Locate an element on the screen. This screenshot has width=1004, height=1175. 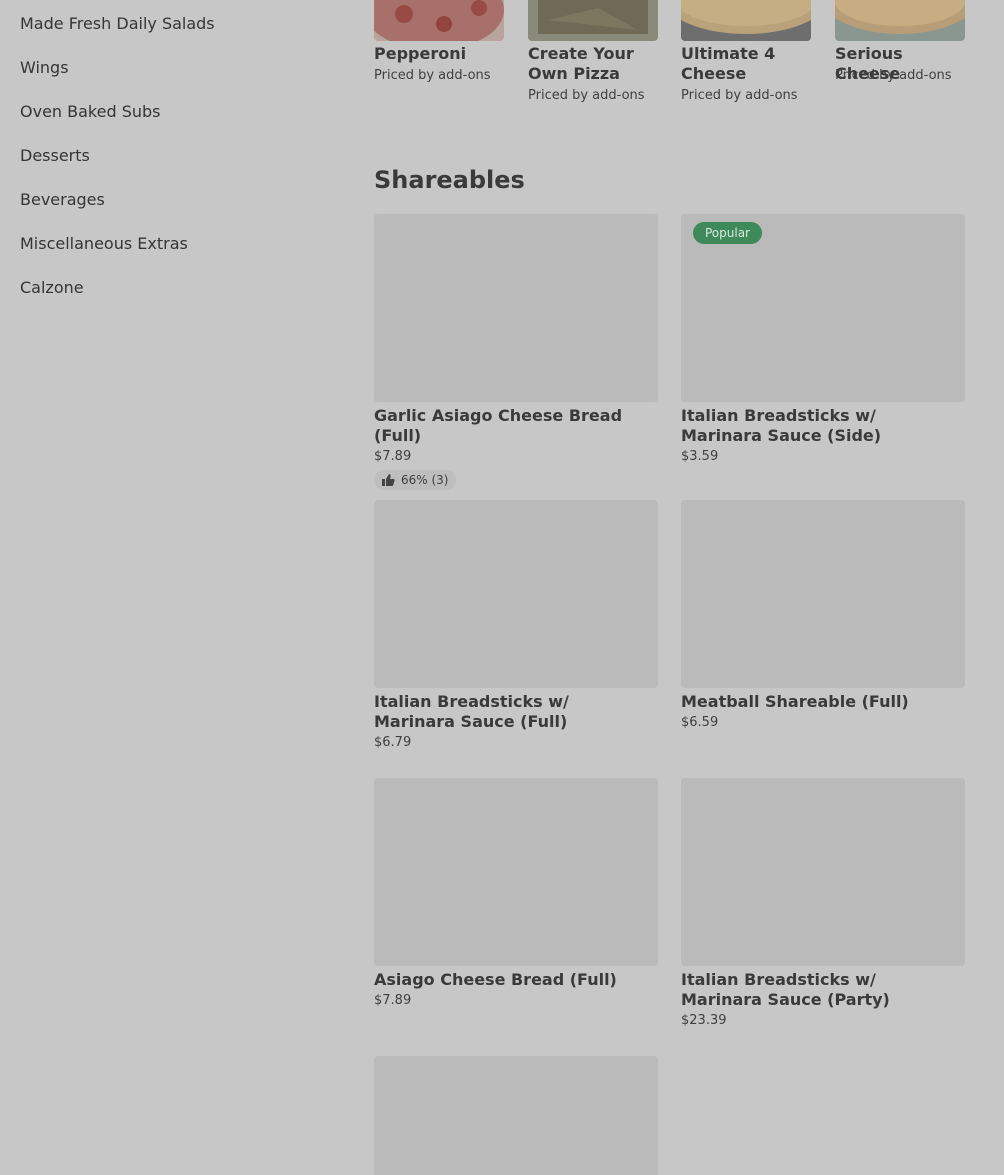
menu-item-image: Popular is located at coordinates (823, 308).